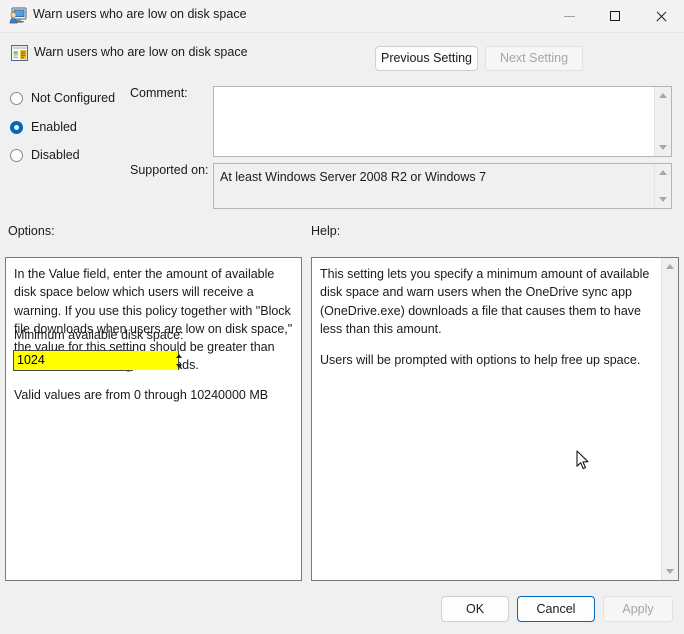 This screenshot has height=634, width=684. I want to click on supported-on-label: Supported on:, so click(169, 170).